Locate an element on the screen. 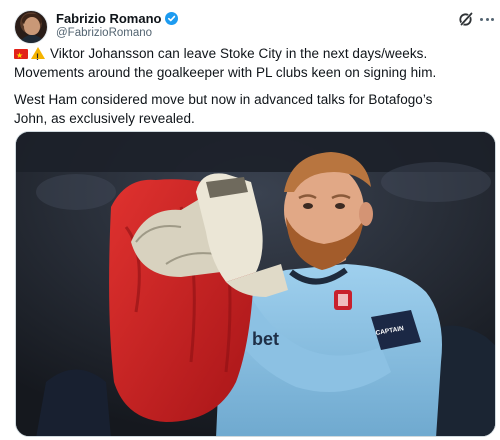 This screenshot has height=440, width=500. author-handle: @FabrizioRomano is located at coordinates (104, 33).